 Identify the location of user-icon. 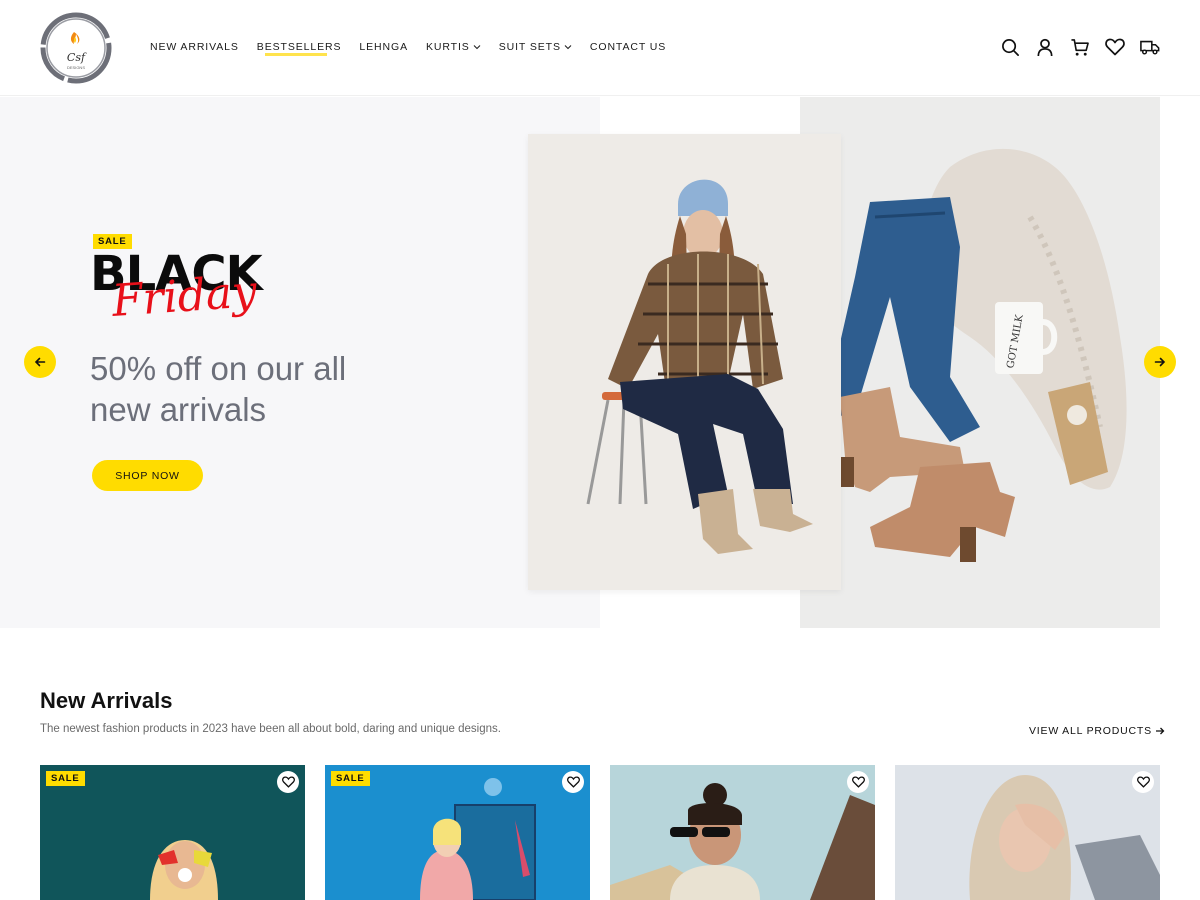
(1045, 47).